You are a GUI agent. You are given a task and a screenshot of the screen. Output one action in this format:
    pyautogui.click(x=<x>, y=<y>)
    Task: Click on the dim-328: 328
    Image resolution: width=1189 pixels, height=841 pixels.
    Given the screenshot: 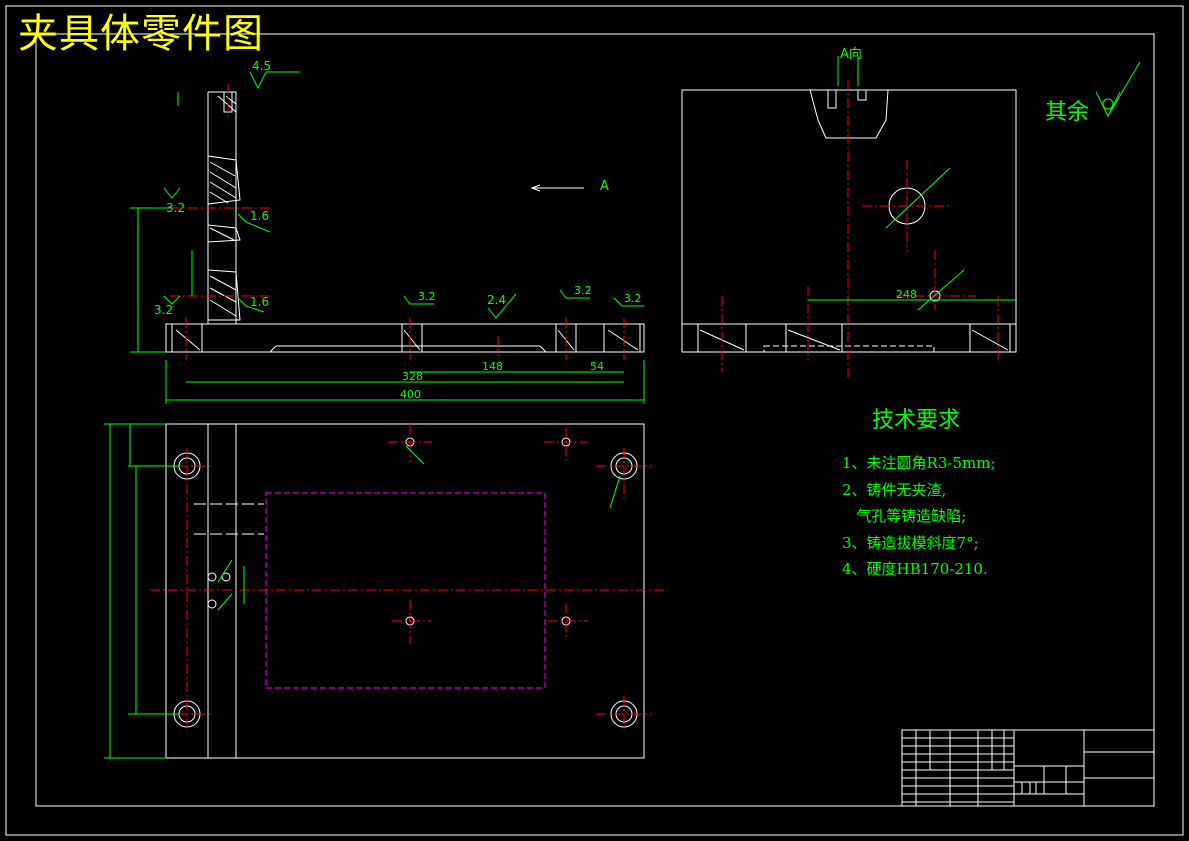 What is the action you would take?
    pyautogui.click(x=412, y=376)
    